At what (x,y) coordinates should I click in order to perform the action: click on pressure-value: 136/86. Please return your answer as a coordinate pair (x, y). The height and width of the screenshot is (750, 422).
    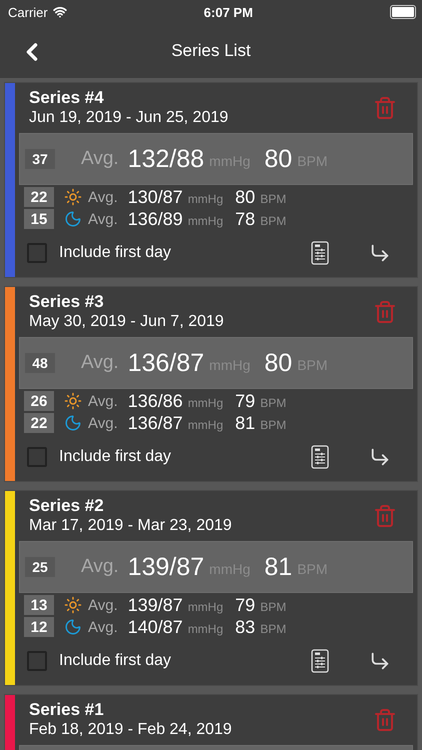
    Looking at the image, I should click on (155, 401).